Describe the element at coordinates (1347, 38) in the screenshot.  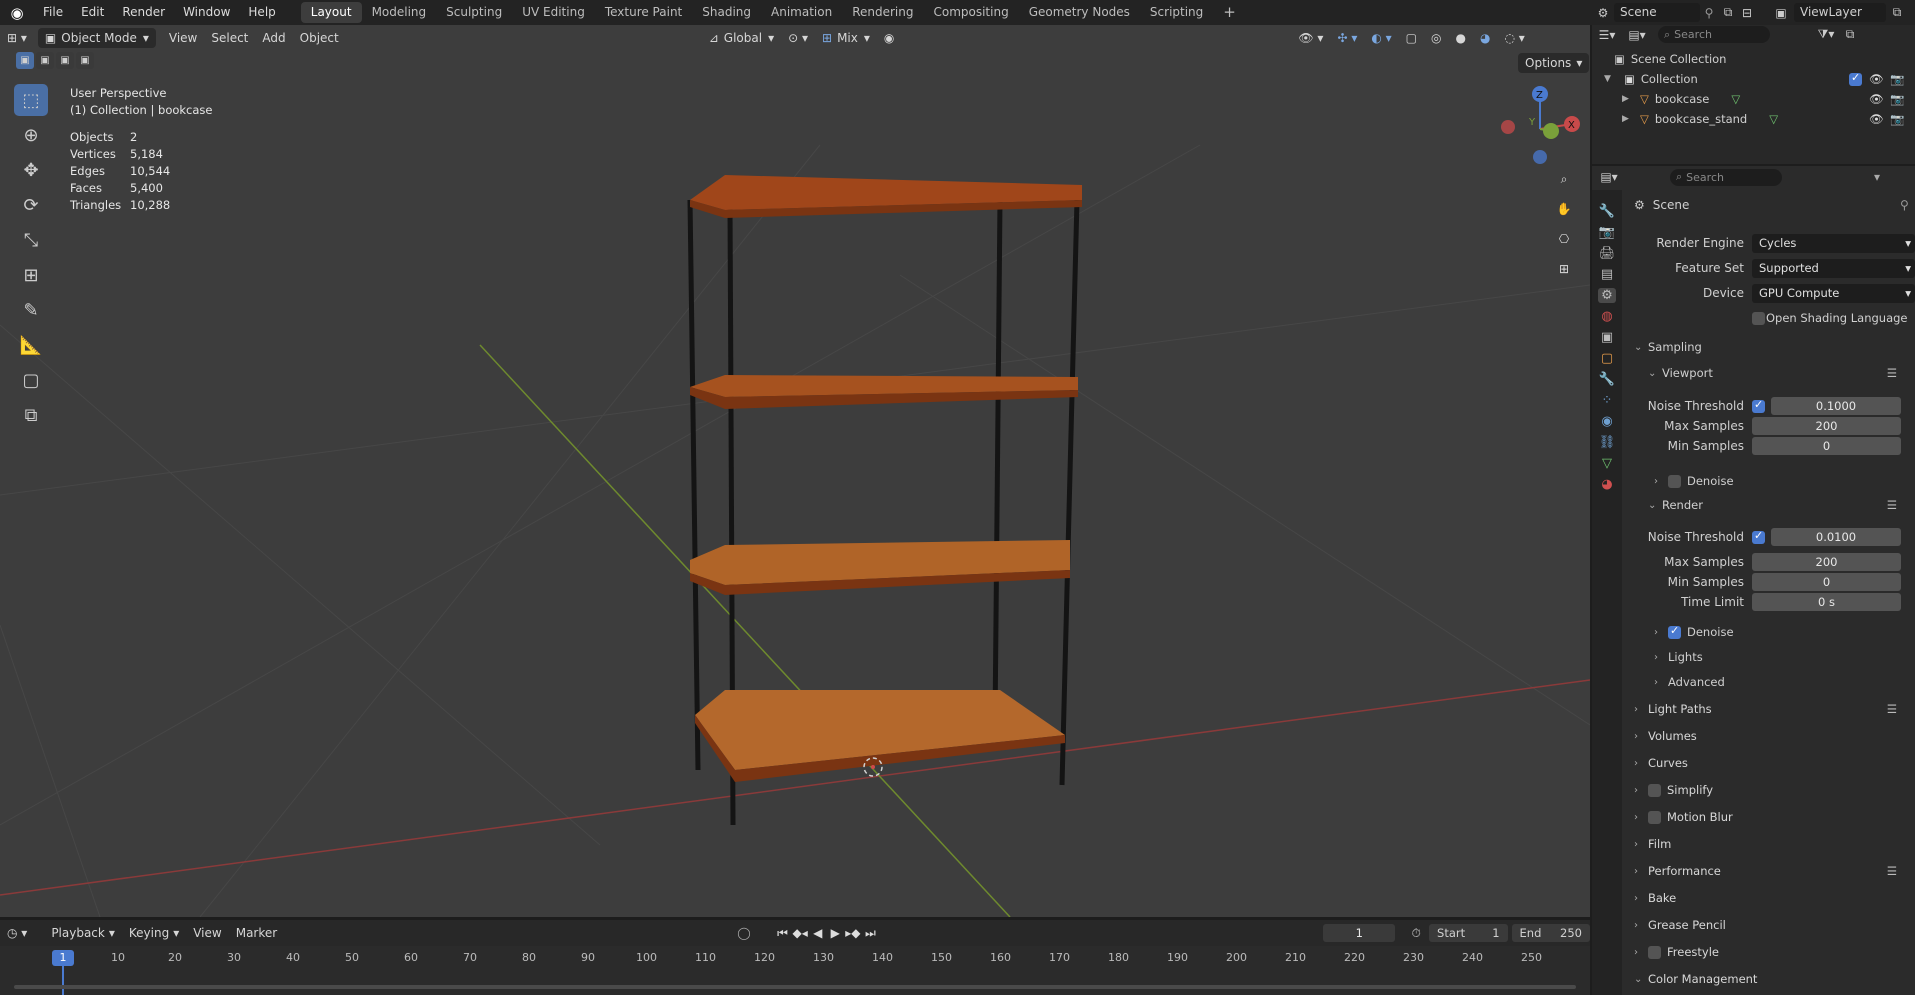
I see `gizmo-toggle-icon: ✣ ▾` at that location.